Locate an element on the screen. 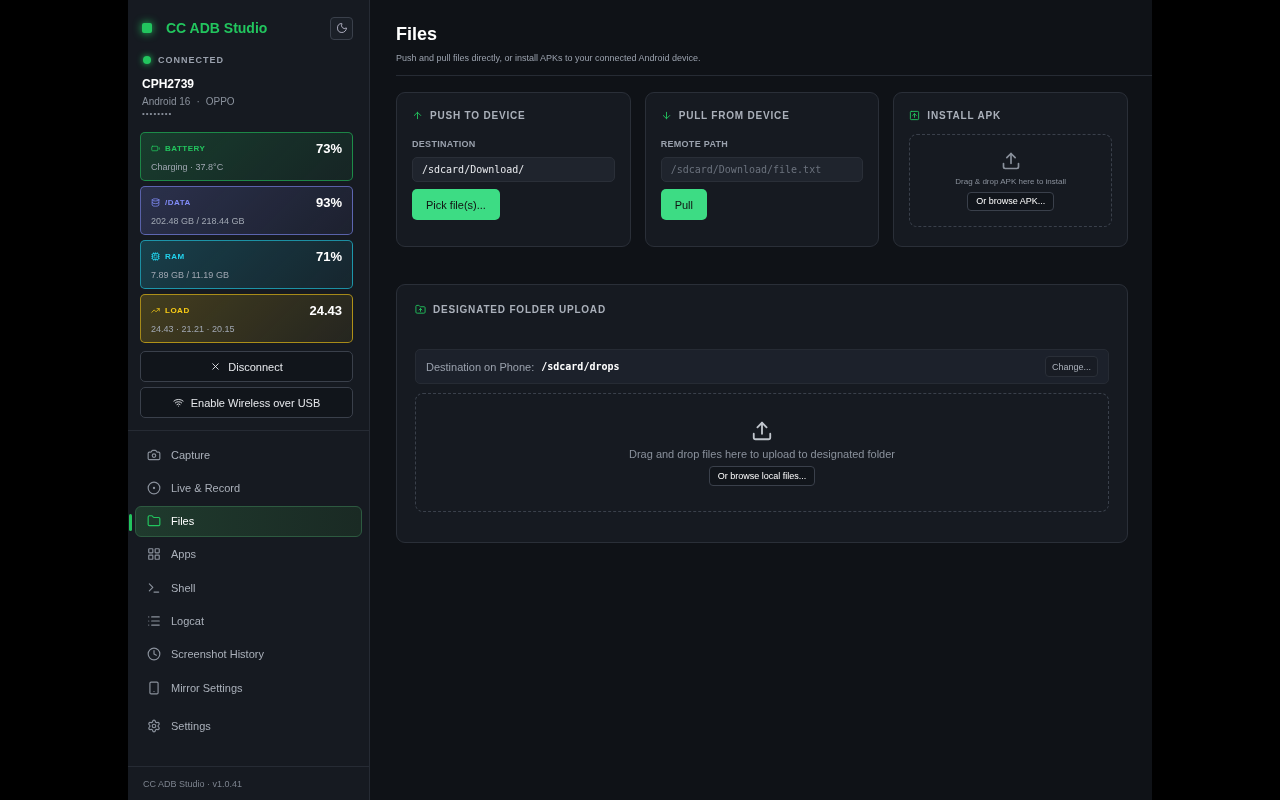  connection-status: CONNECTED is located at coordinates (191, 60).